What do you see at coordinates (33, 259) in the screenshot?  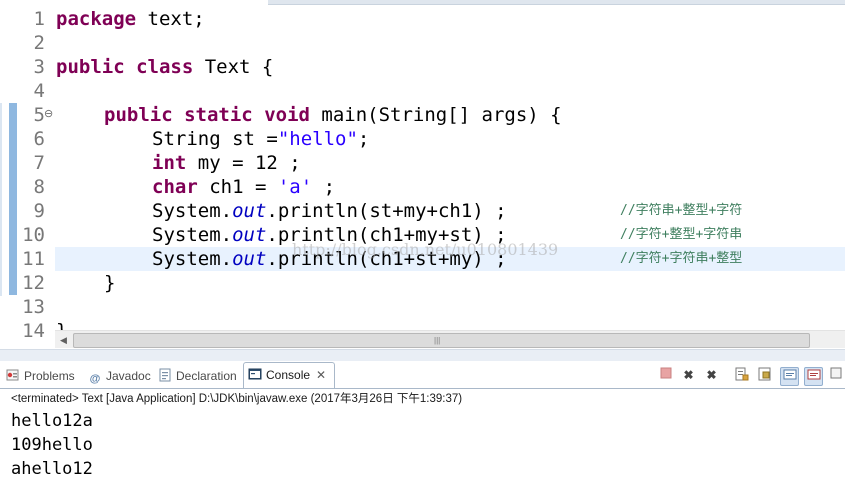 I see `line-number: 11` at bounding box center [33, 259].